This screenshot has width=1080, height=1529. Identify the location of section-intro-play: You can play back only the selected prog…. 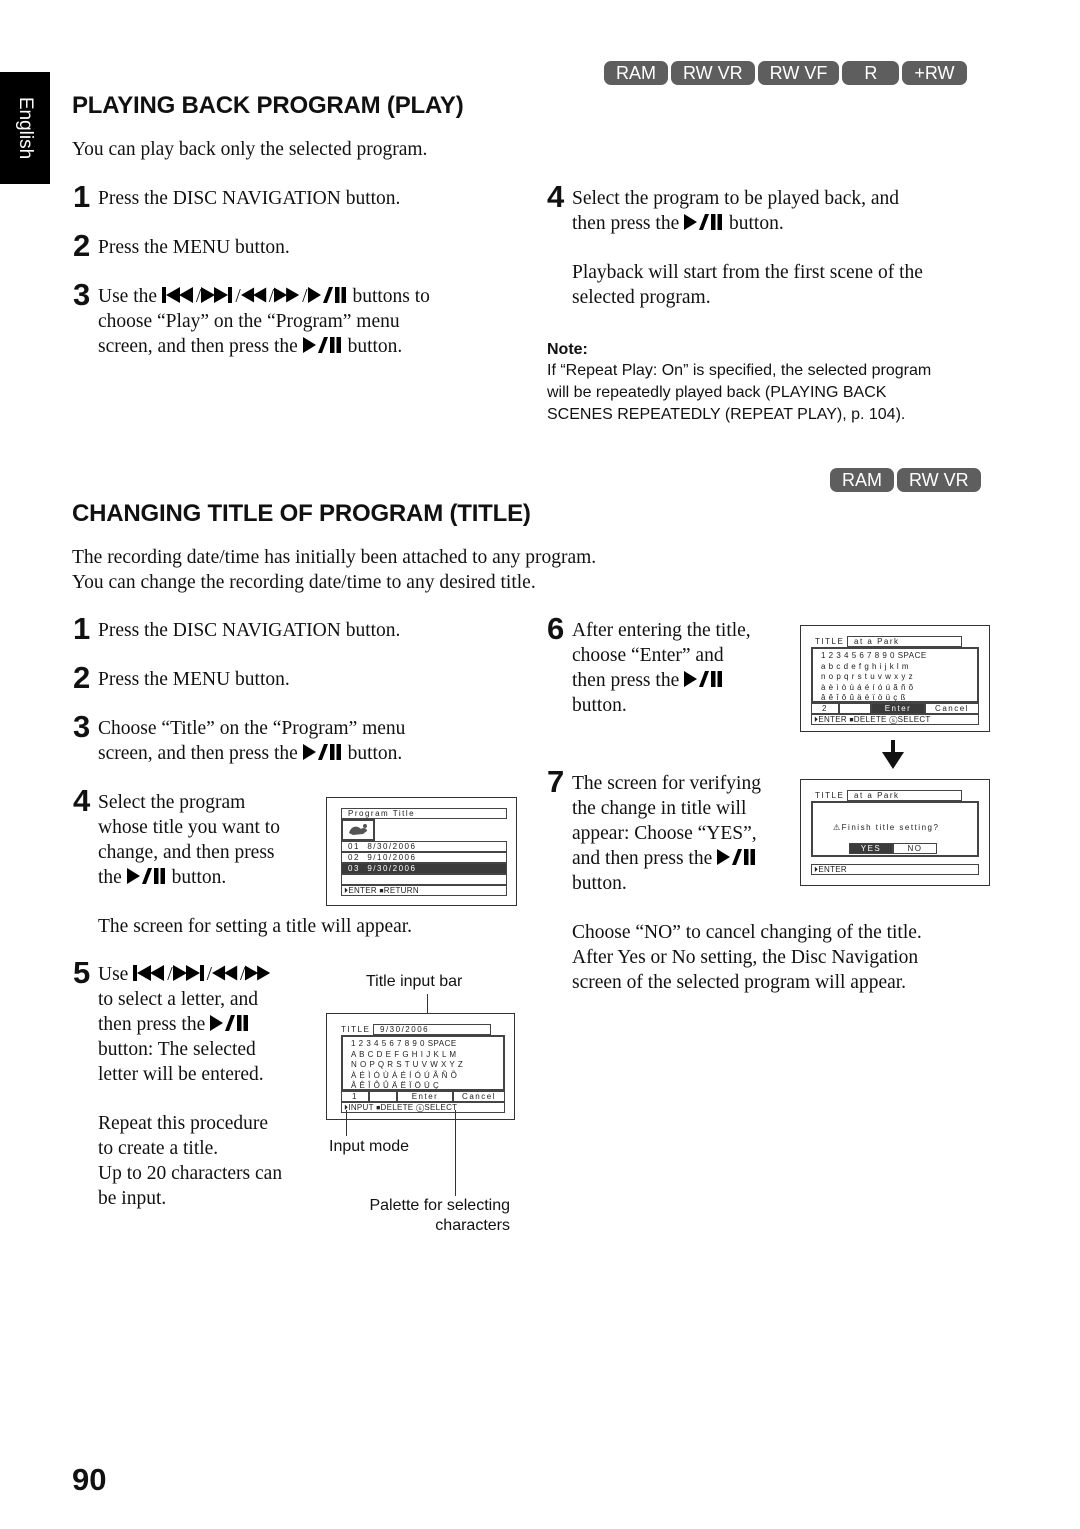
(250, 149).